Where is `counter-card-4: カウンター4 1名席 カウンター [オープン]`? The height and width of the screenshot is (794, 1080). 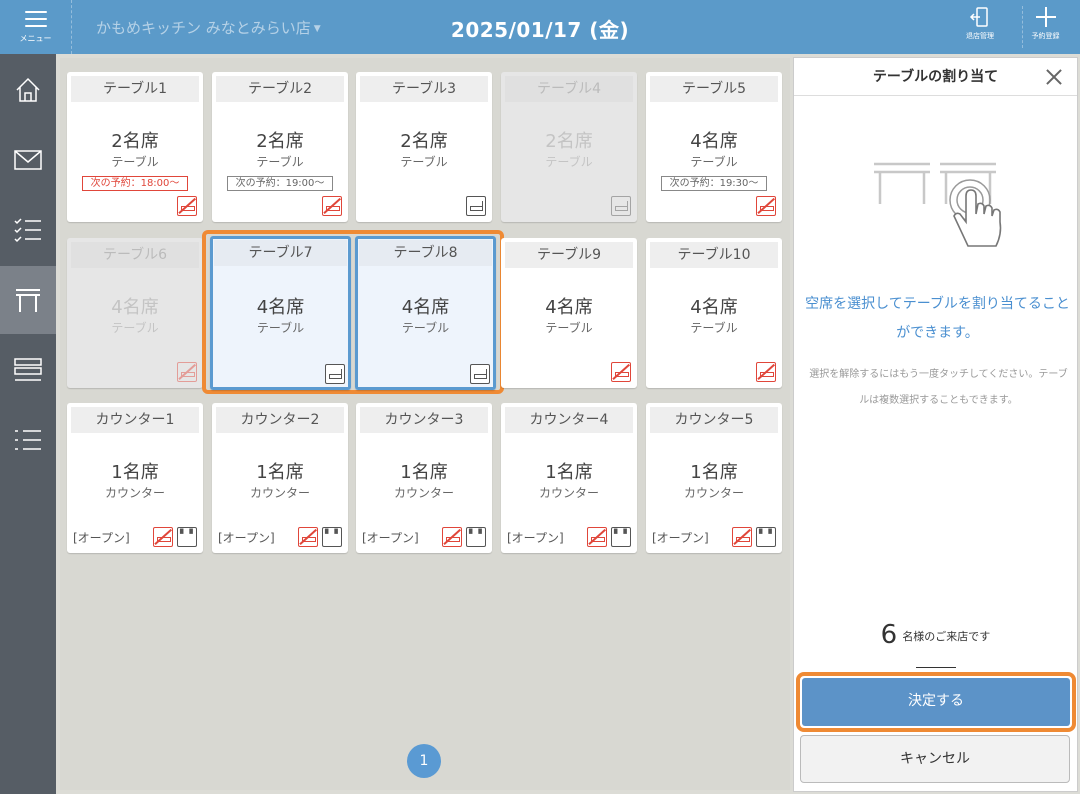
counter-card-4: カウンター4 1名席 カウンター [オープン] is located at coordinates (569, 478).